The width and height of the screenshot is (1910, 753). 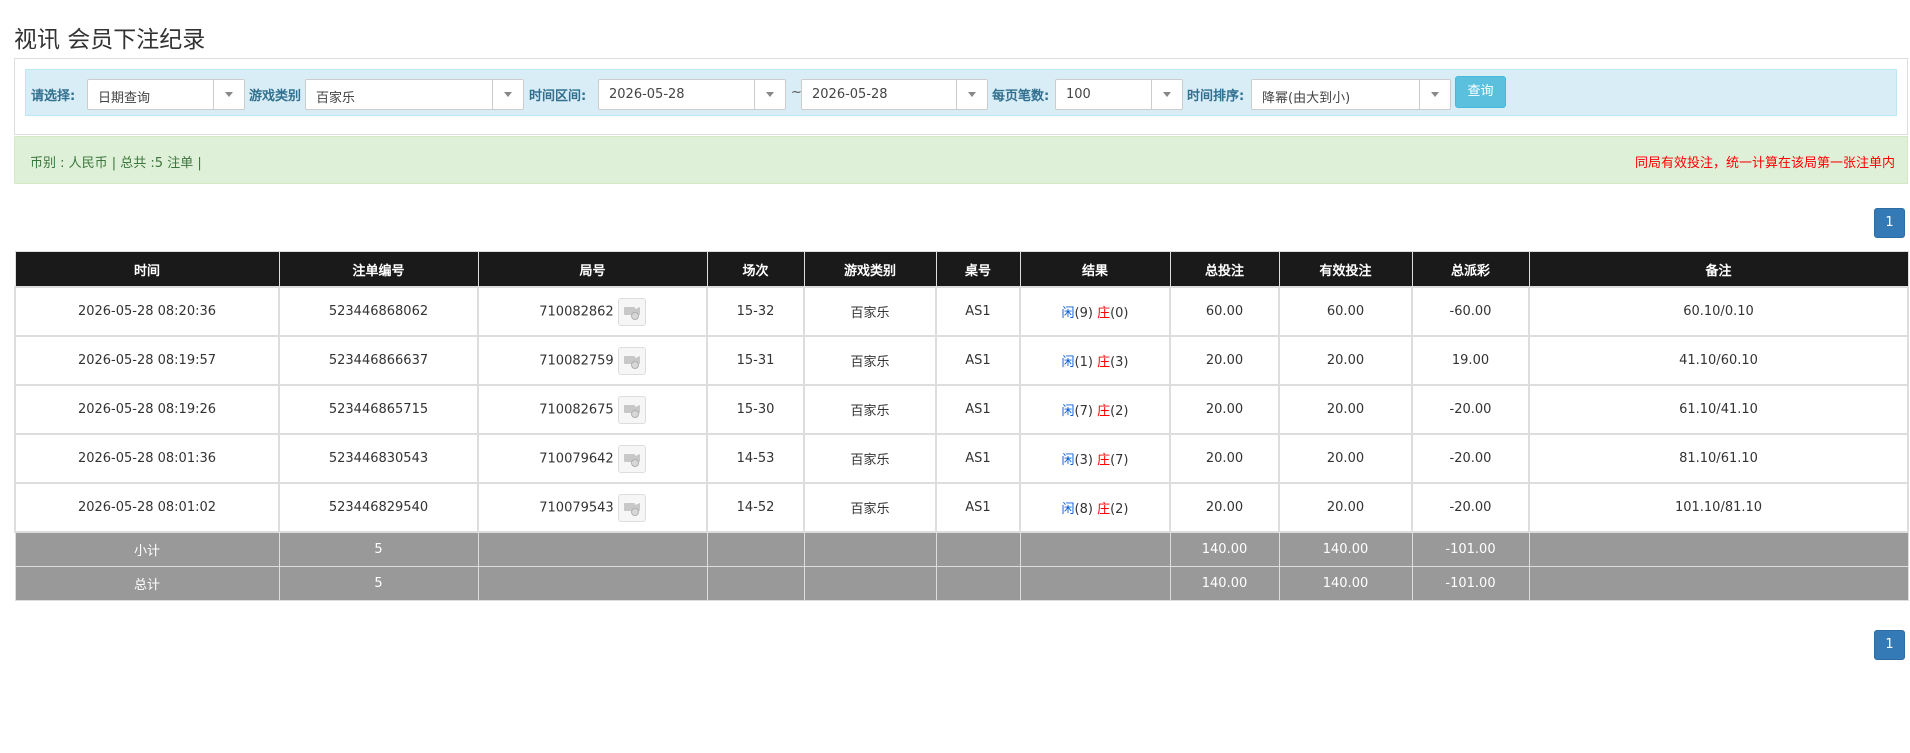 I want to click on page-title: 视讯 会员下注纪录, so click(x=110, y=40).